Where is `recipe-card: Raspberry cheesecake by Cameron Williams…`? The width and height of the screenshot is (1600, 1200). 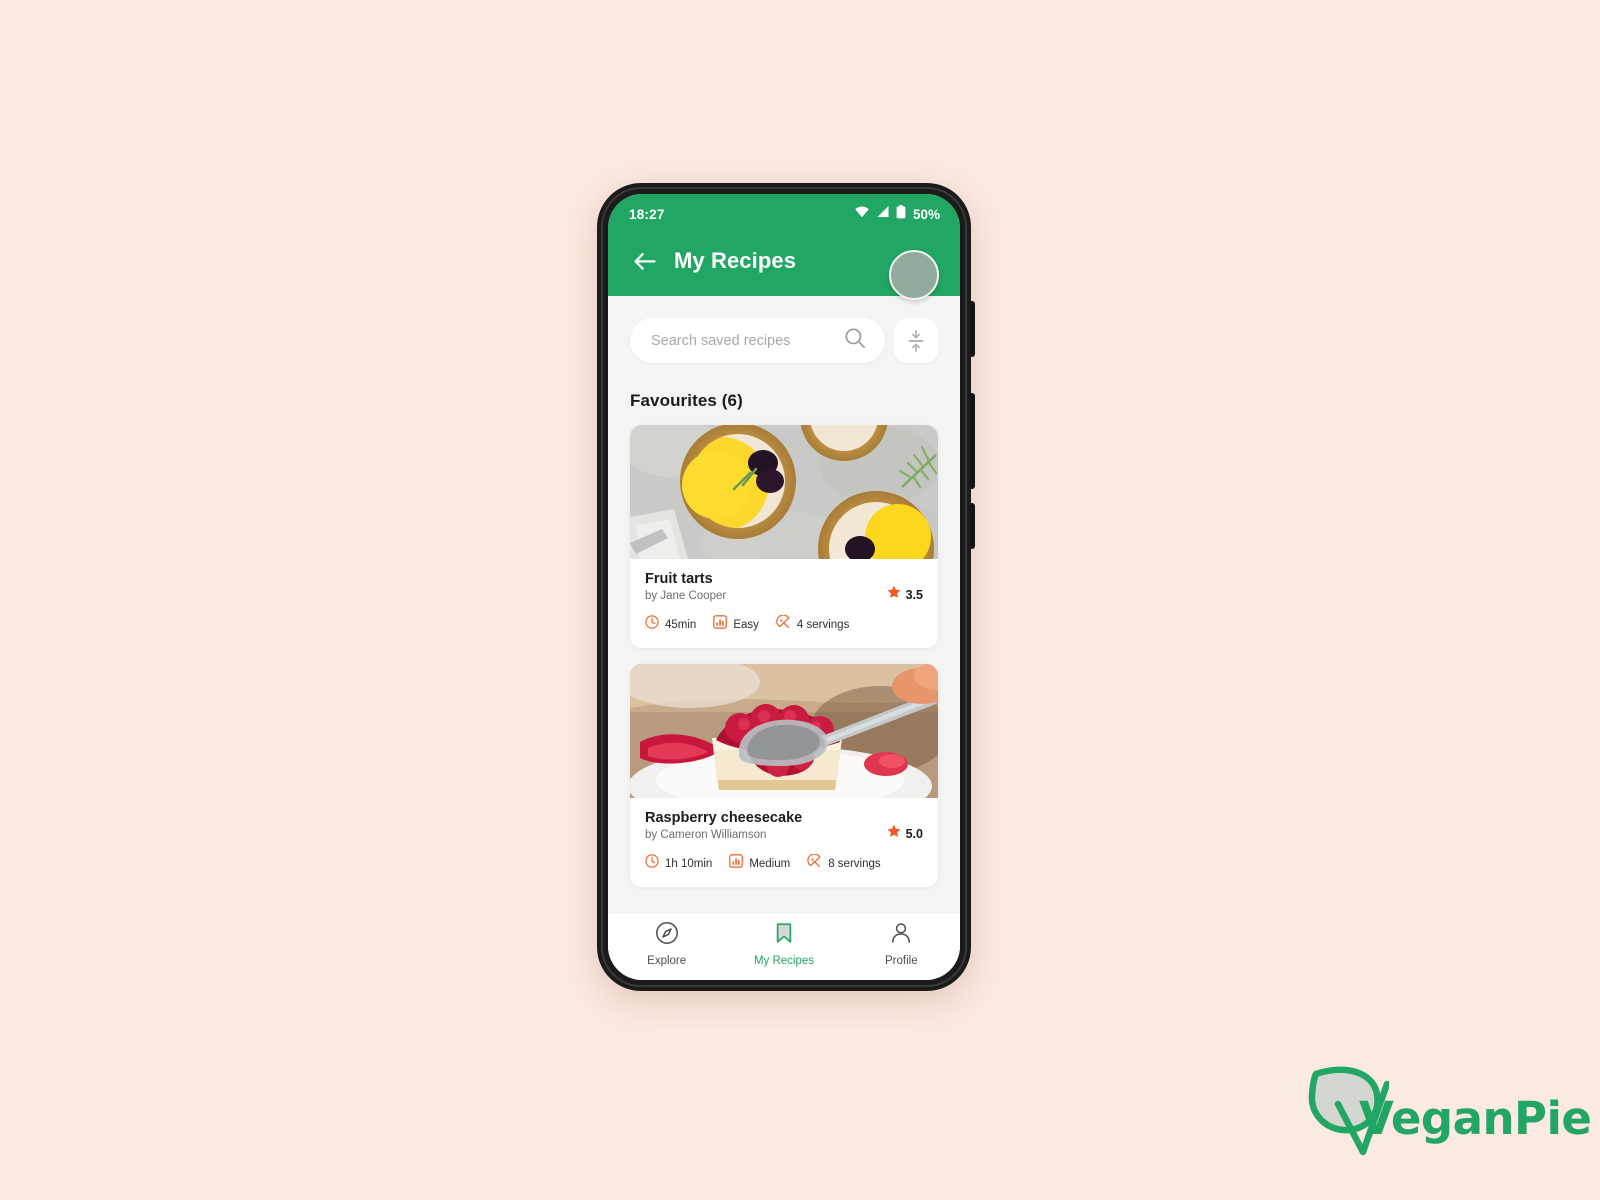
recipe-card: Raspberry cheesecake by Cameron Williams… is located at coordinates (784, 775).